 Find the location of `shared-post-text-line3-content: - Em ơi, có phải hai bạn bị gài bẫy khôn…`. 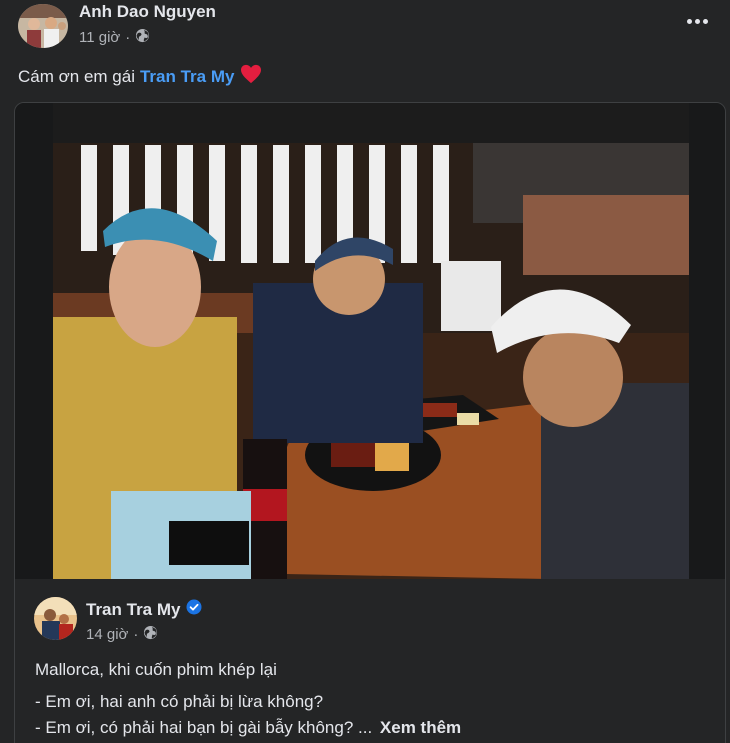

shared-post-text-line3-content: - Em ơi, có phải hai bạn bị gài bẫy khôn… is located at coordinates (204, 727).